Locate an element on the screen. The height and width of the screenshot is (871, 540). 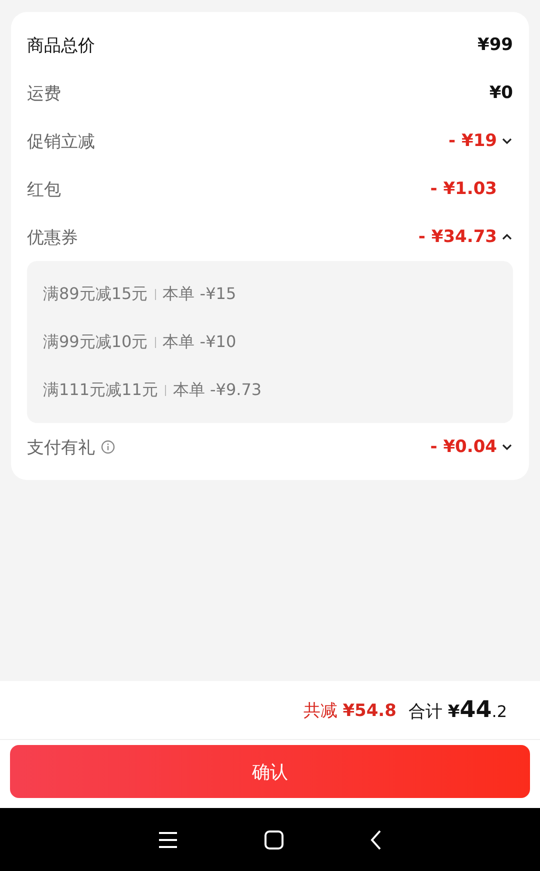
row-amount: - ¥19 is located at coordinates (472, 141).